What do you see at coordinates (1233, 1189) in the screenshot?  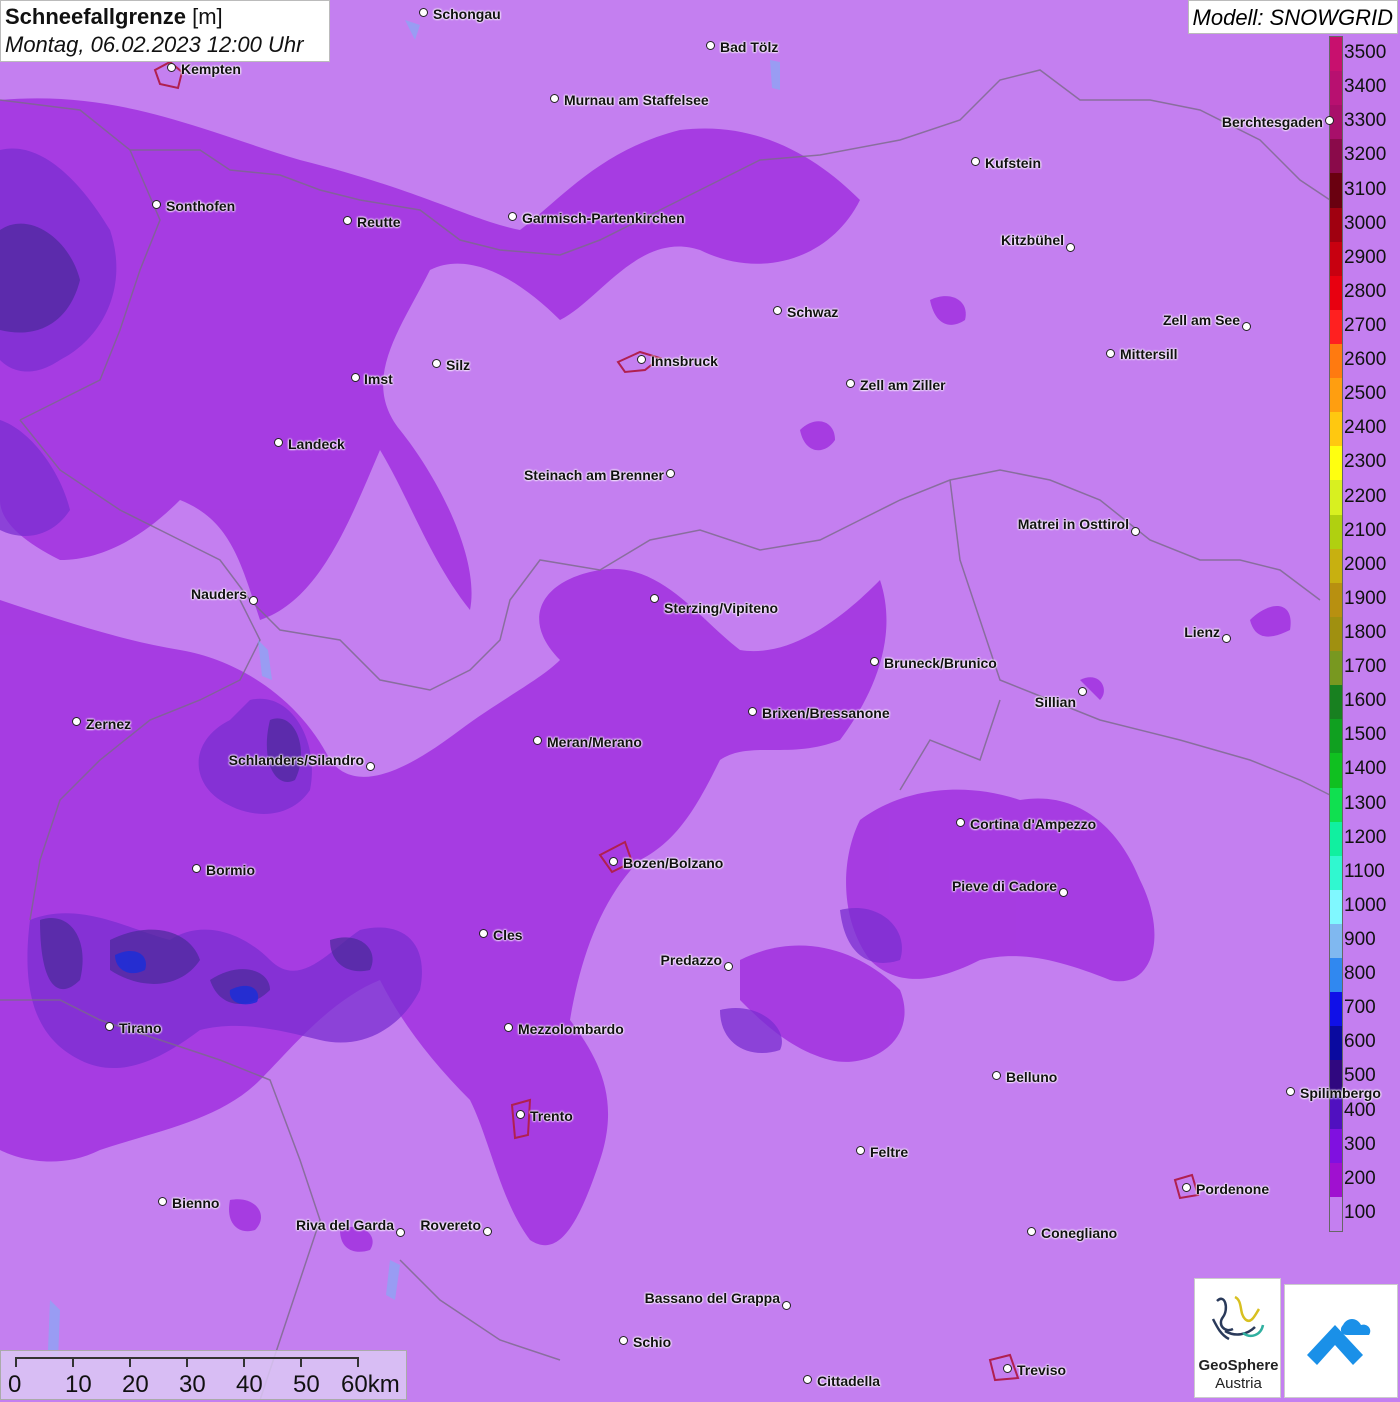 I see `city-label: Pordenone` at bounding box center [1233, 1189].